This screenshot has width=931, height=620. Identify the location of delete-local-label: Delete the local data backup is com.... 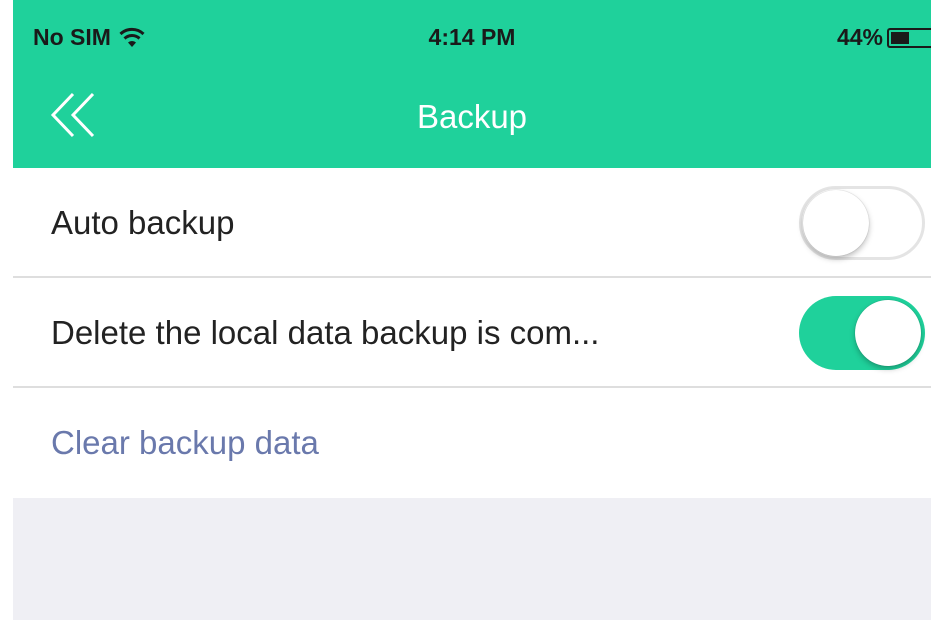
(325, 332).